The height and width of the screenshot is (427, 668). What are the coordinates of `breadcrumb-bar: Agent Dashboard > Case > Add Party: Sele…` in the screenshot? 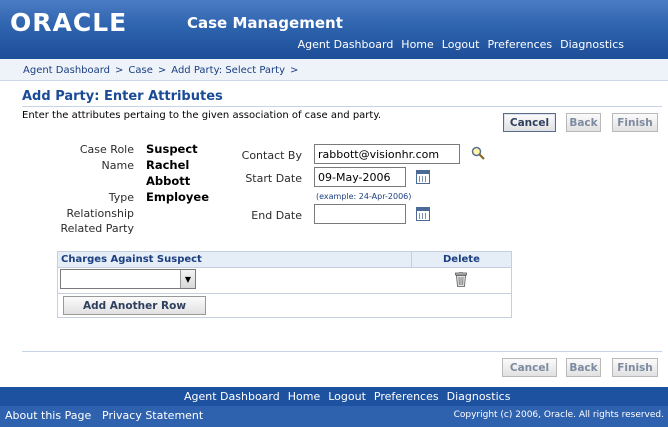 It's located at (334, 70).